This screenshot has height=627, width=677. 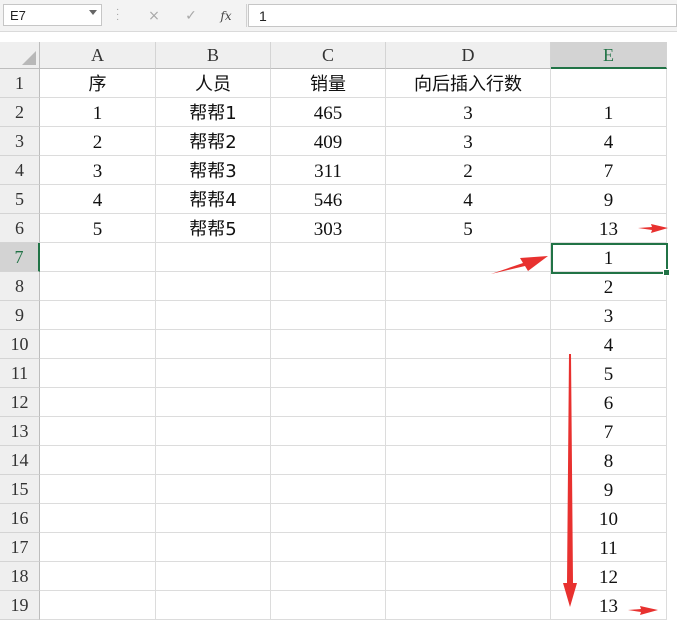 What do you see at coordinates (246, 15) in the screenshot?
I see `formula-bar-divider` at bounding box center [246, 15].